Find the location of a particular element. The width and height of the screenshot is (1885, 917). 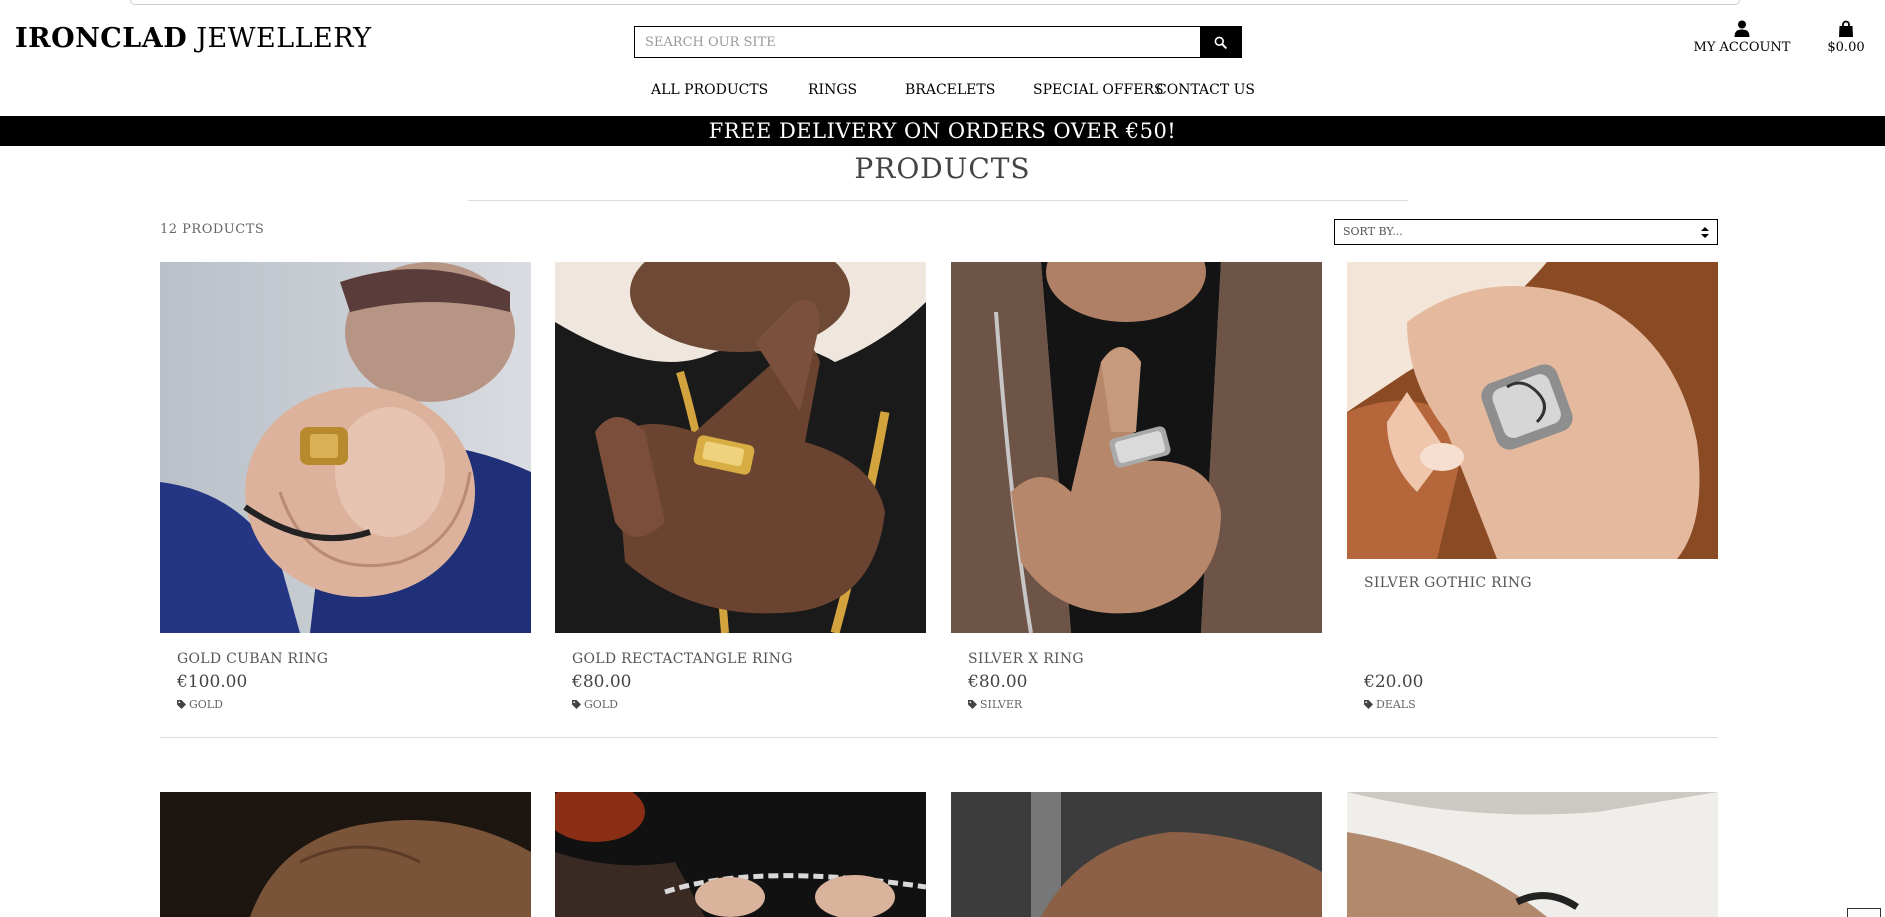

cart-link: $0.00 is located at coordinates (1846, 37).